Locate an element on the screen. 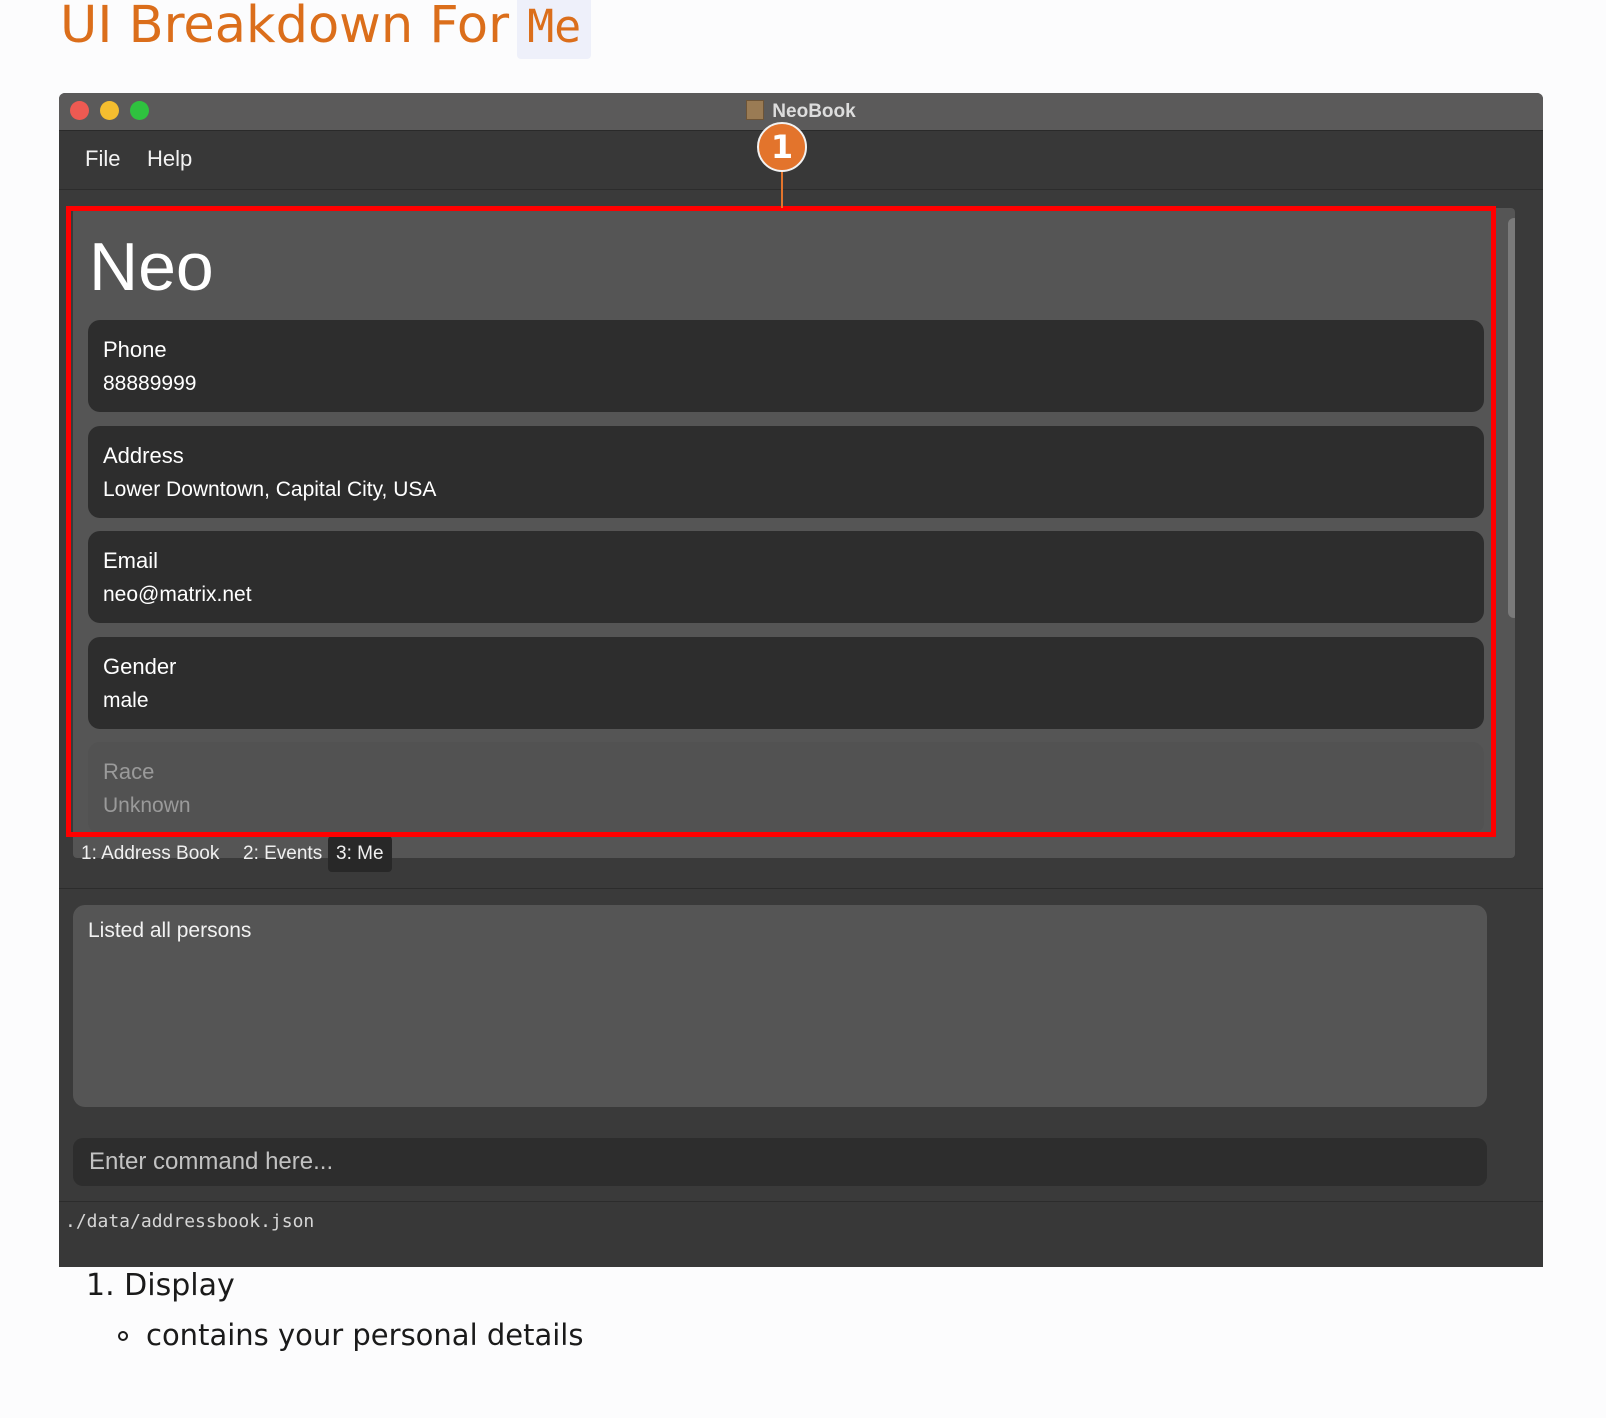 The width and height of the screenshot is (1606, 1418). menu-help: Help is located at coordinates (169, 159).